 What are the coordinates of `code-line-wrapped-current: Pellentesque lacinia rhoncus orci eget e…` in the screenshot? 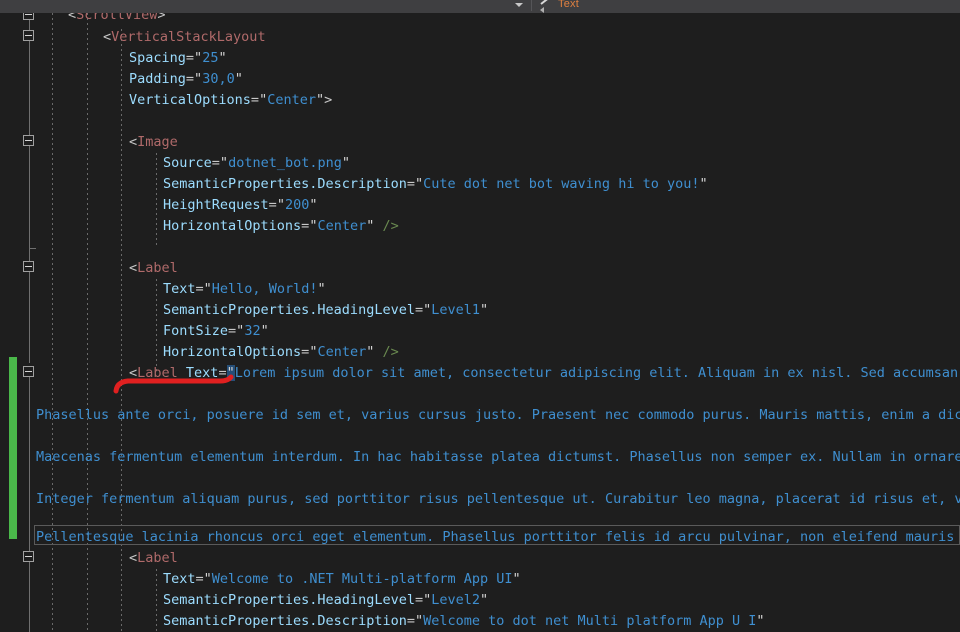 It's located at (498, 537).